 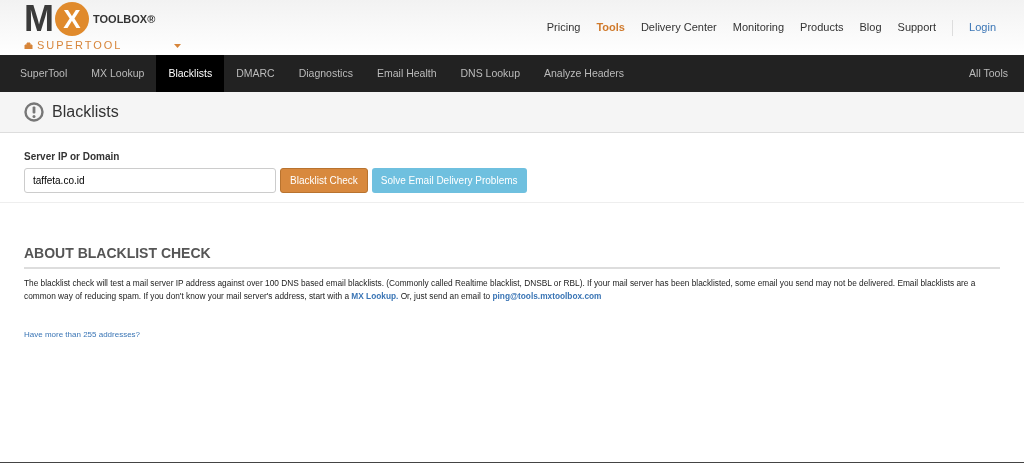 I want to click on about-paragraph: The blacklist check will test a mail server IP address against over 100 DNS based email blacklists. (Commonly called Realtime blacklist, DNSBL or RBL). If your mail server has been blacklisted, some email you send may not be delivered. Email blacklists are a common way of reducing spam. If you don't know your mail server's address, start with a MX Lookup. Or, just send an email to ping@tools.mxtoolbox.com, so click(x=500, y=290).